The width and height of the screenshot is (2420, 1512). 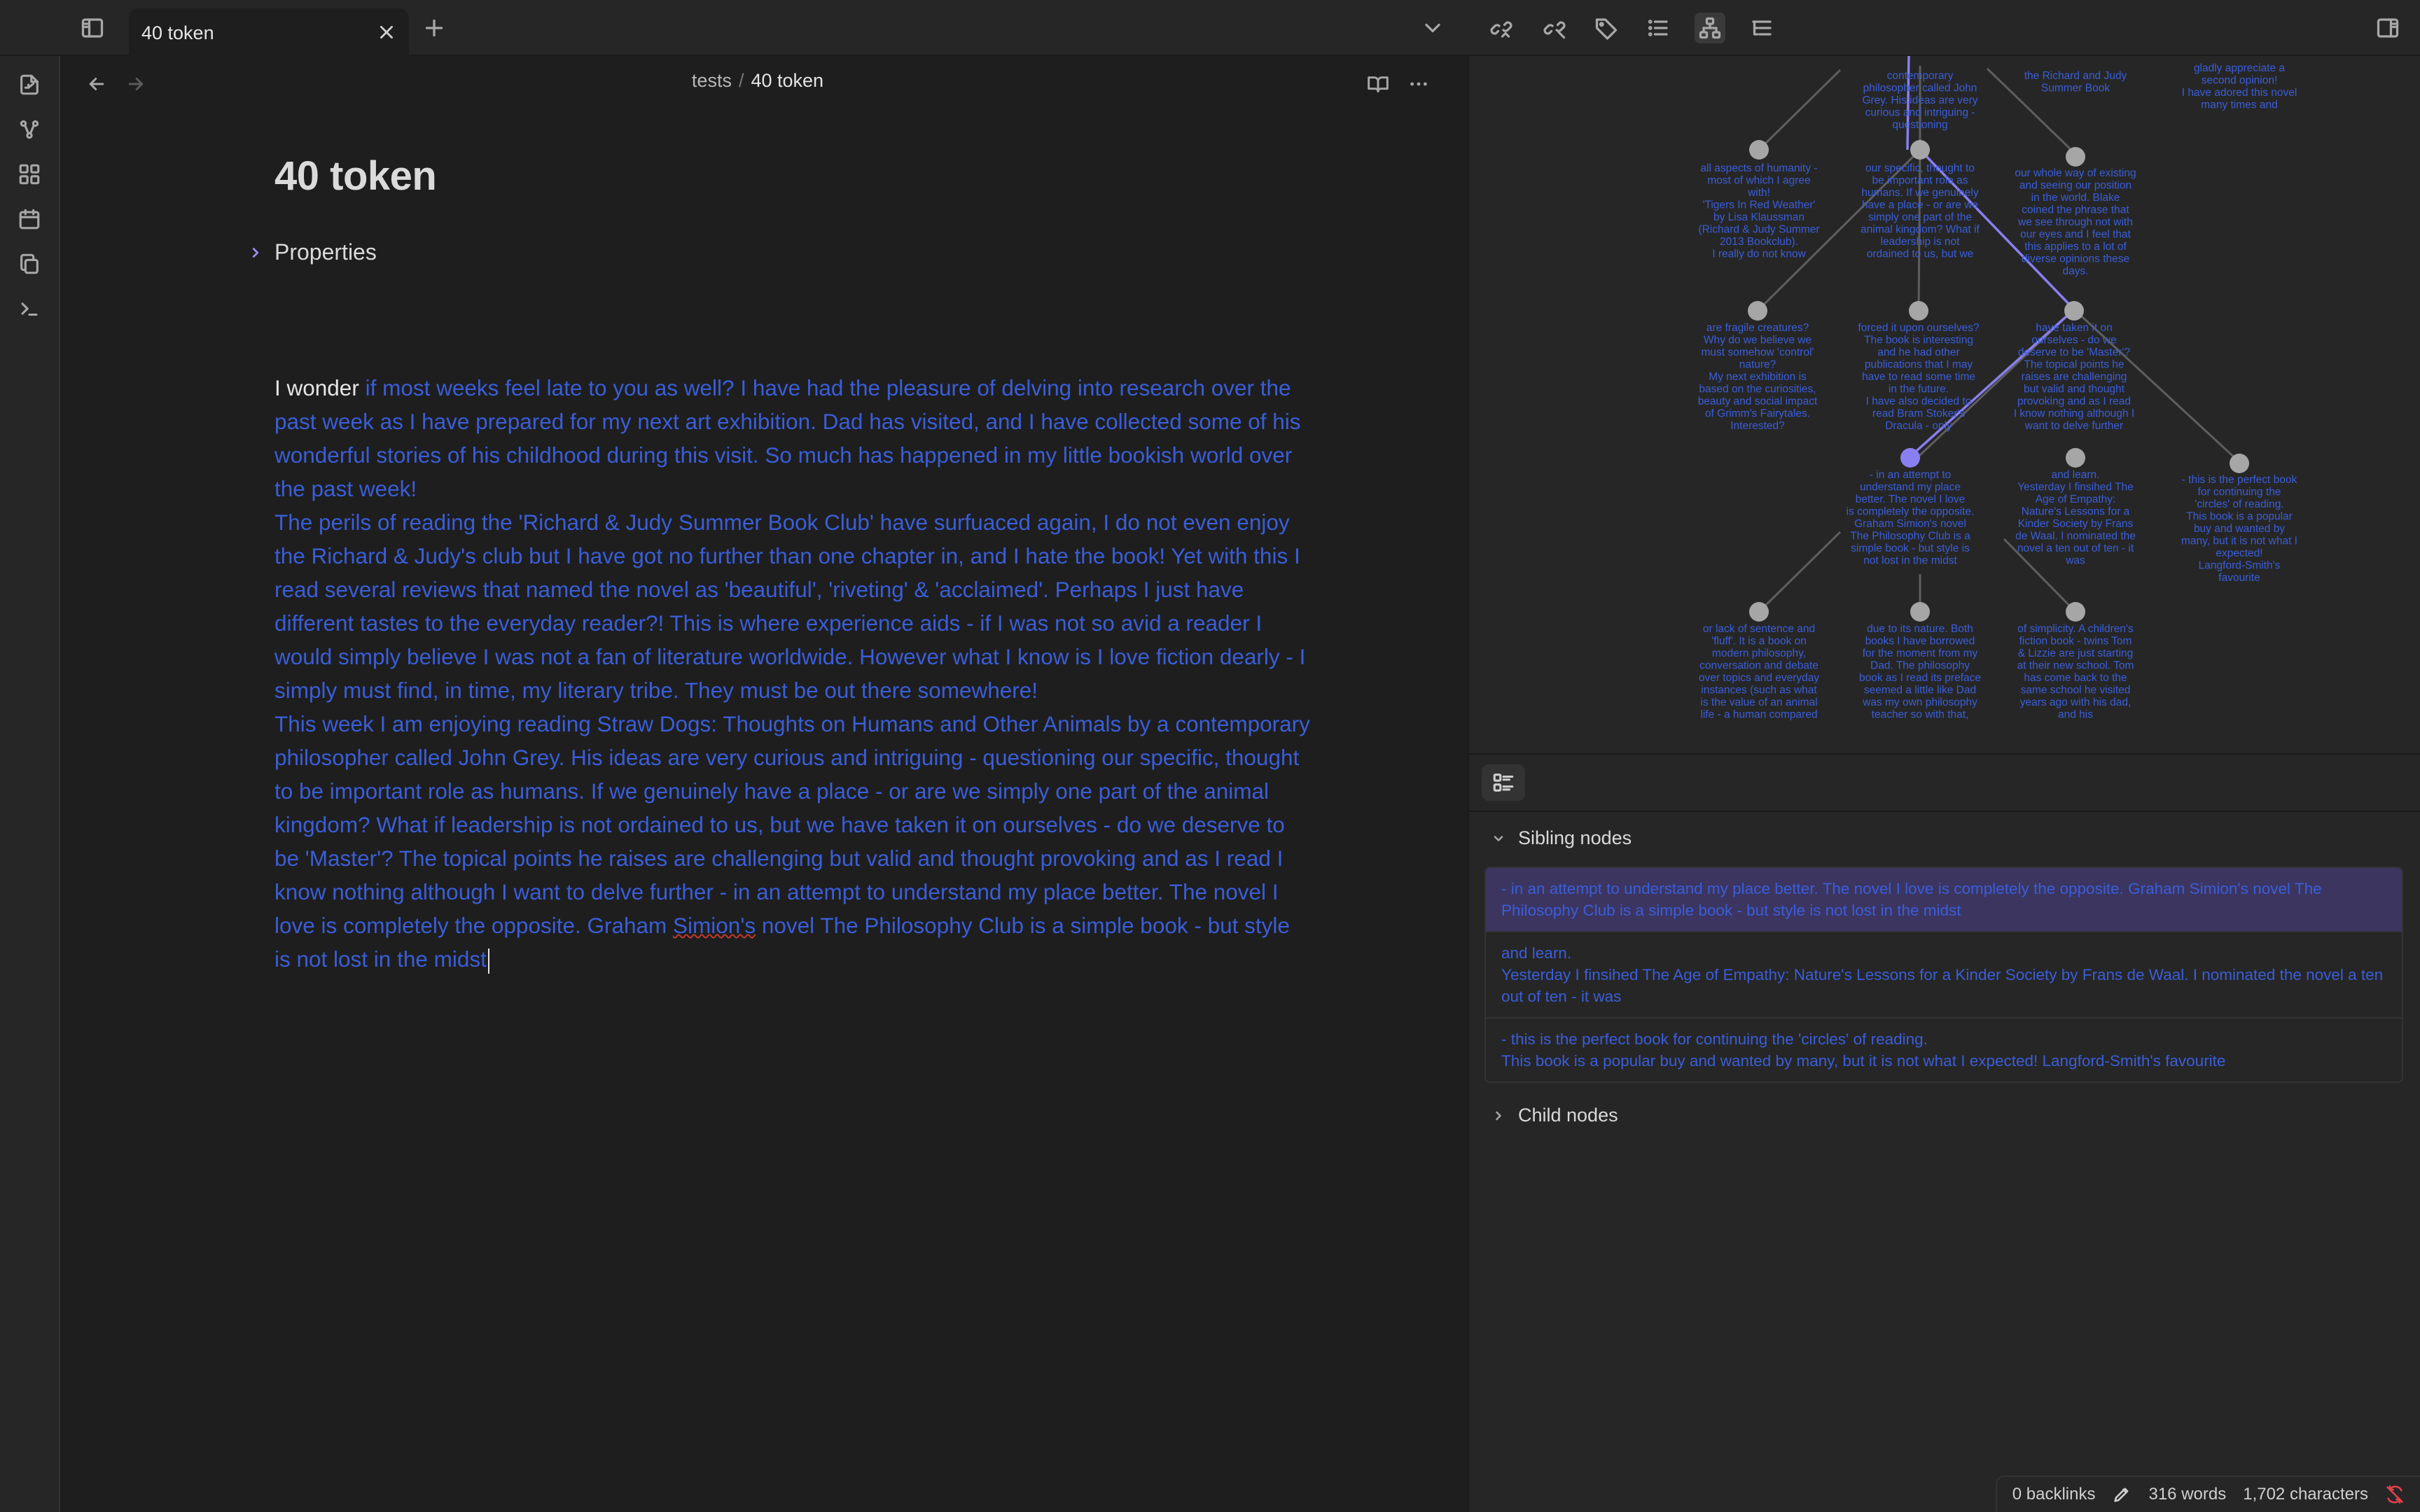 What do you see at coordinates (29, 129) in the screenshot?
I see `graph-view-icon` at bounding box center [29, 129].